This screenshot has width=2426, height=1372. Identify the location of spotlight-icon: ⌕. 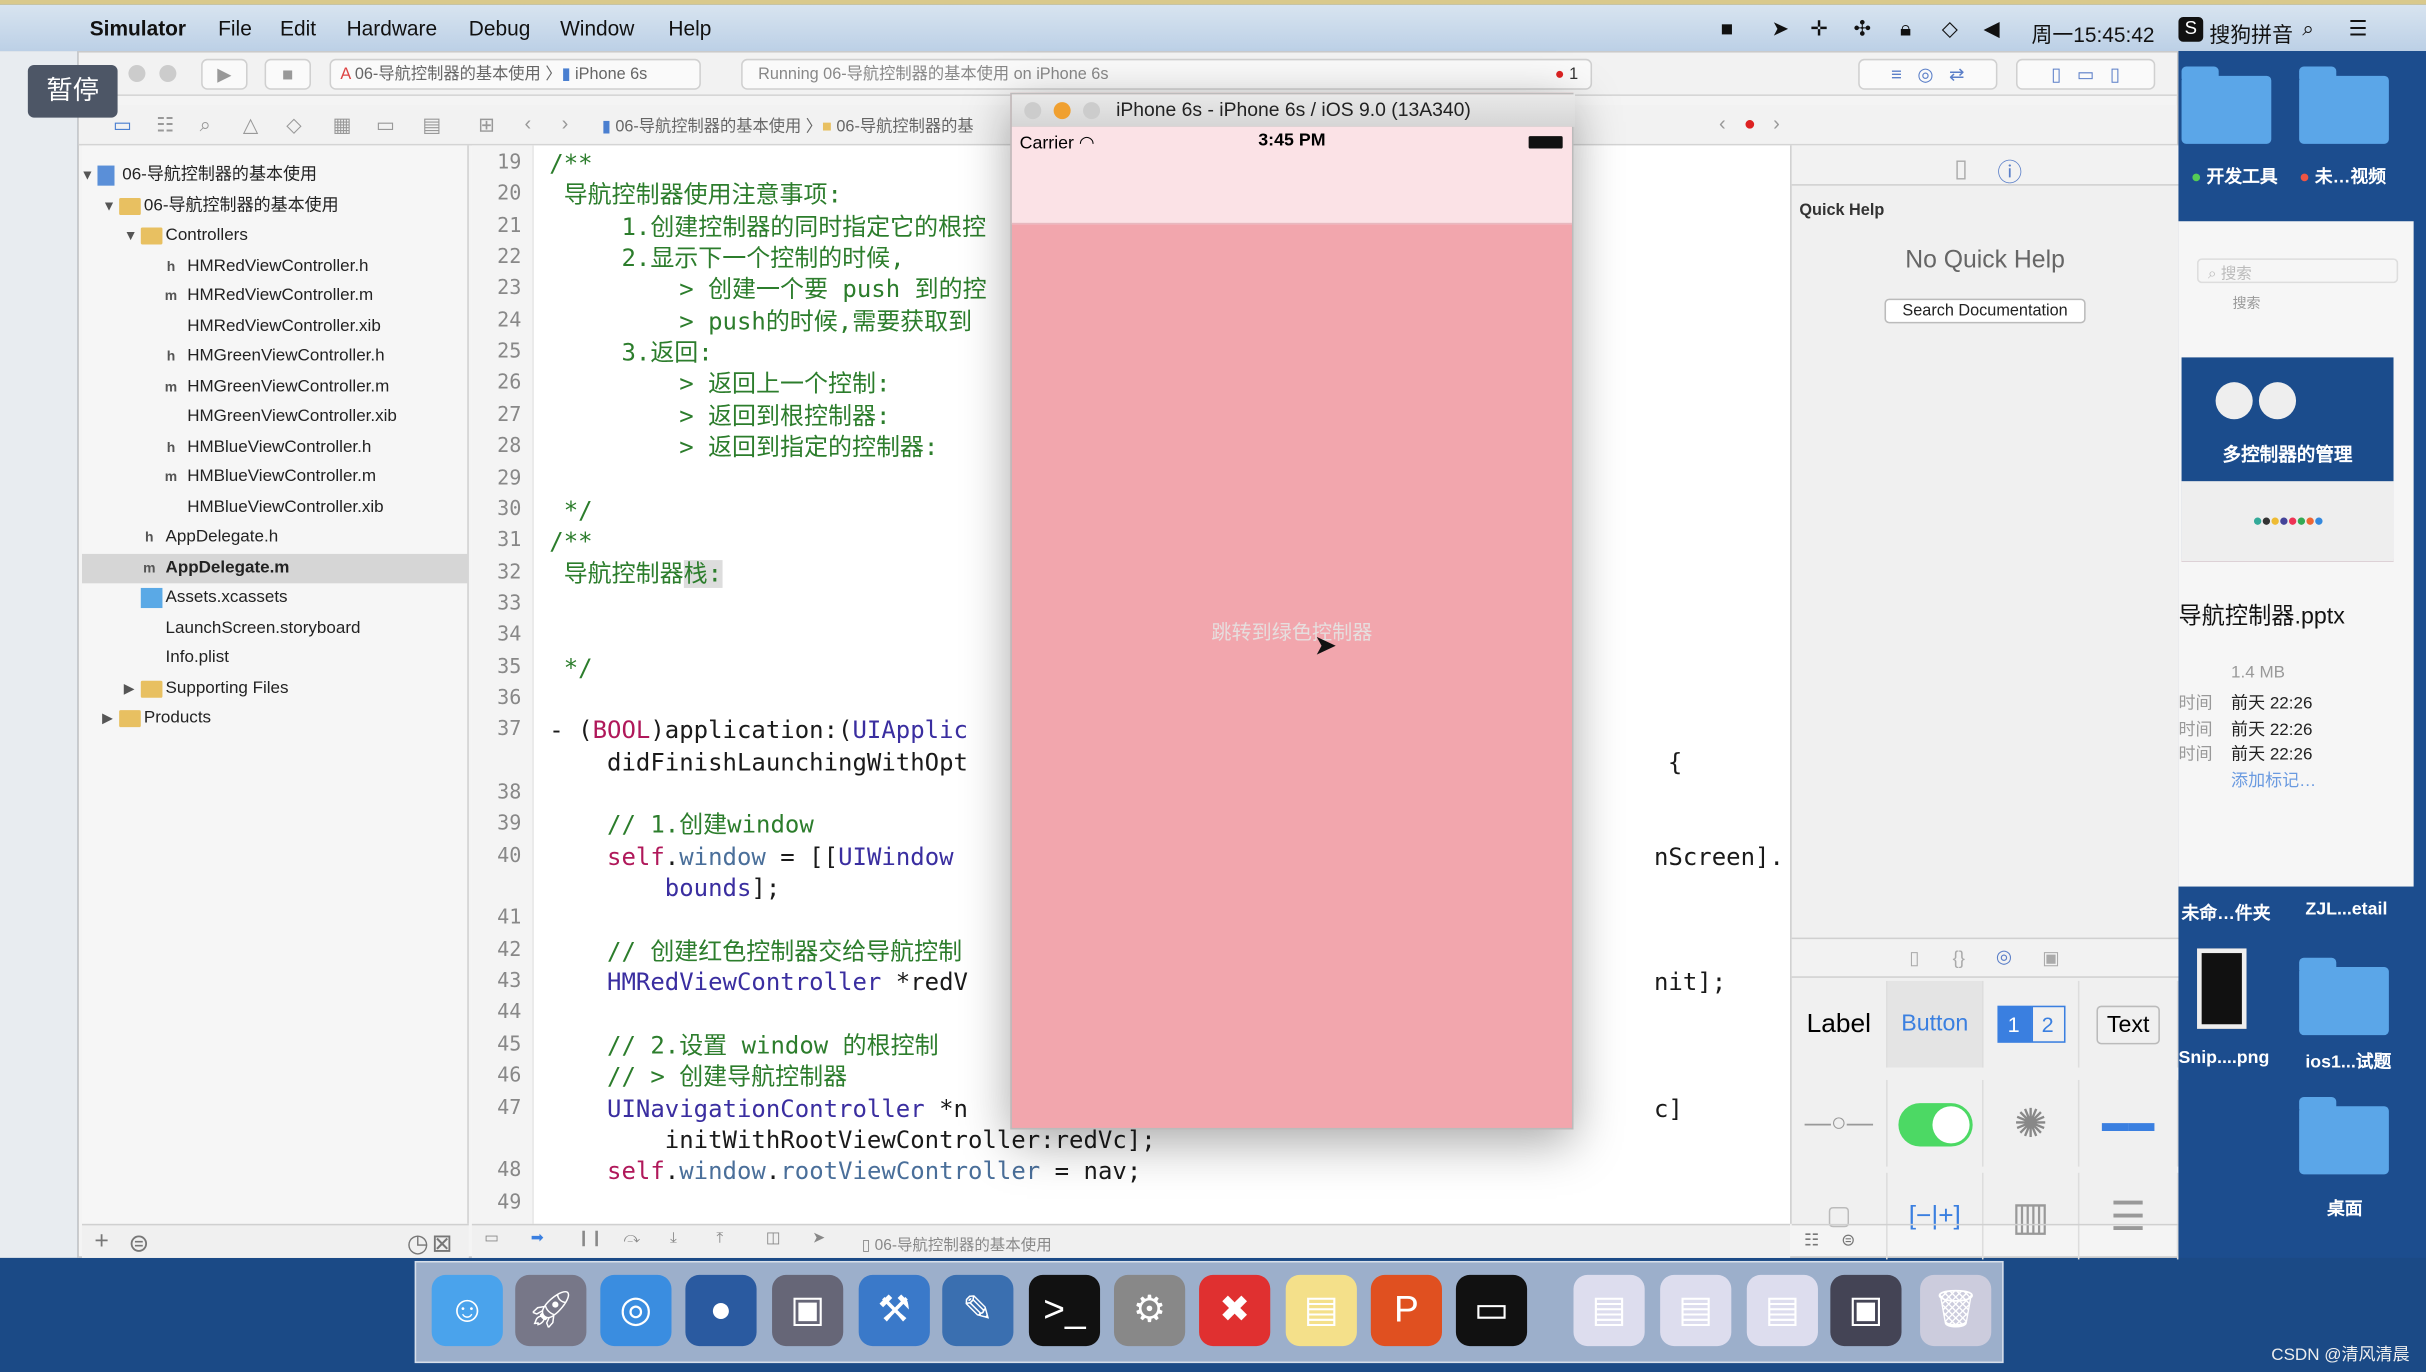
(2308, 29).